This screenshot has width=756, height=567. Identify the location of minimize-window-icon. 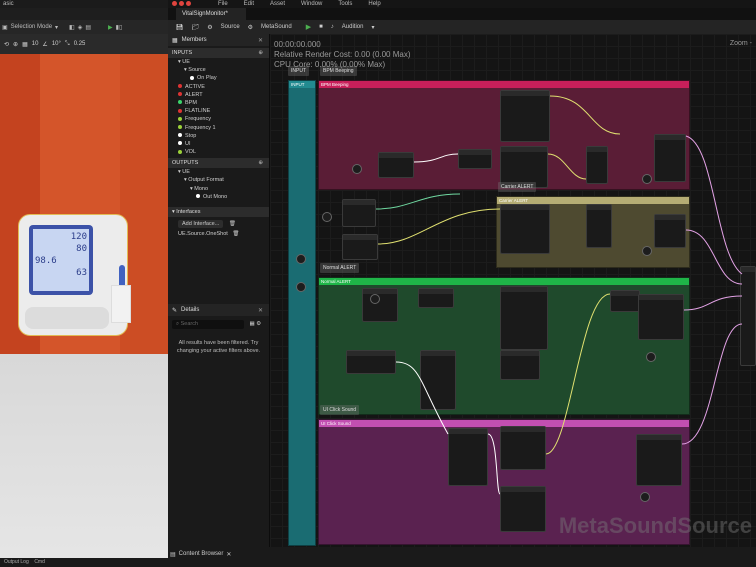
(181, 3).